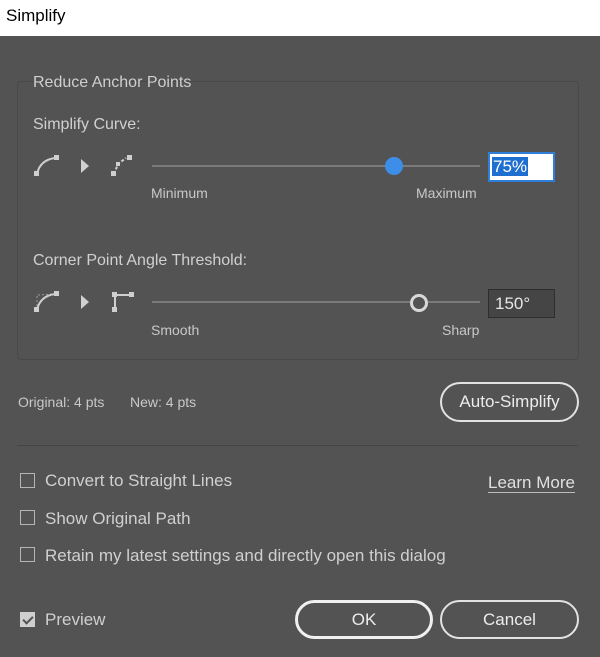 The image size is (600, 657). What do you see at coordinates (118, 518) in the screenshot?
I see `show-original-path-label: Show Original Path` at bounding box center [118, 518].